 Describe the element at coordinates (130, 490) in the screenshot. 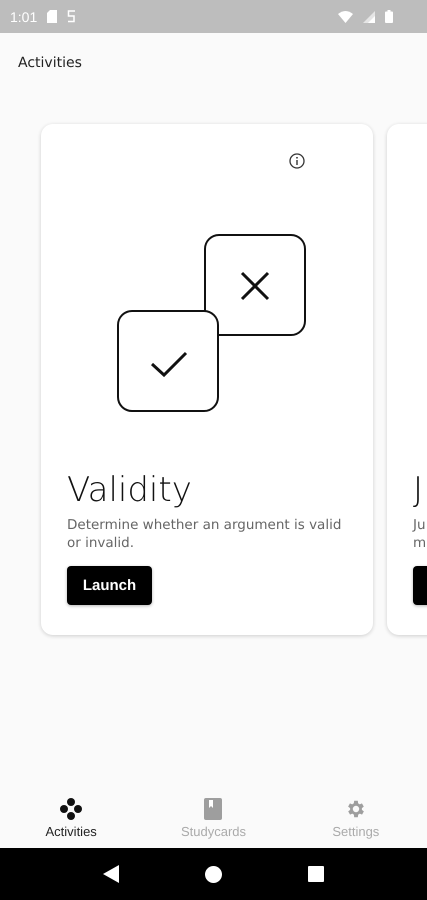

I see `activity-title: Validity` at that location.